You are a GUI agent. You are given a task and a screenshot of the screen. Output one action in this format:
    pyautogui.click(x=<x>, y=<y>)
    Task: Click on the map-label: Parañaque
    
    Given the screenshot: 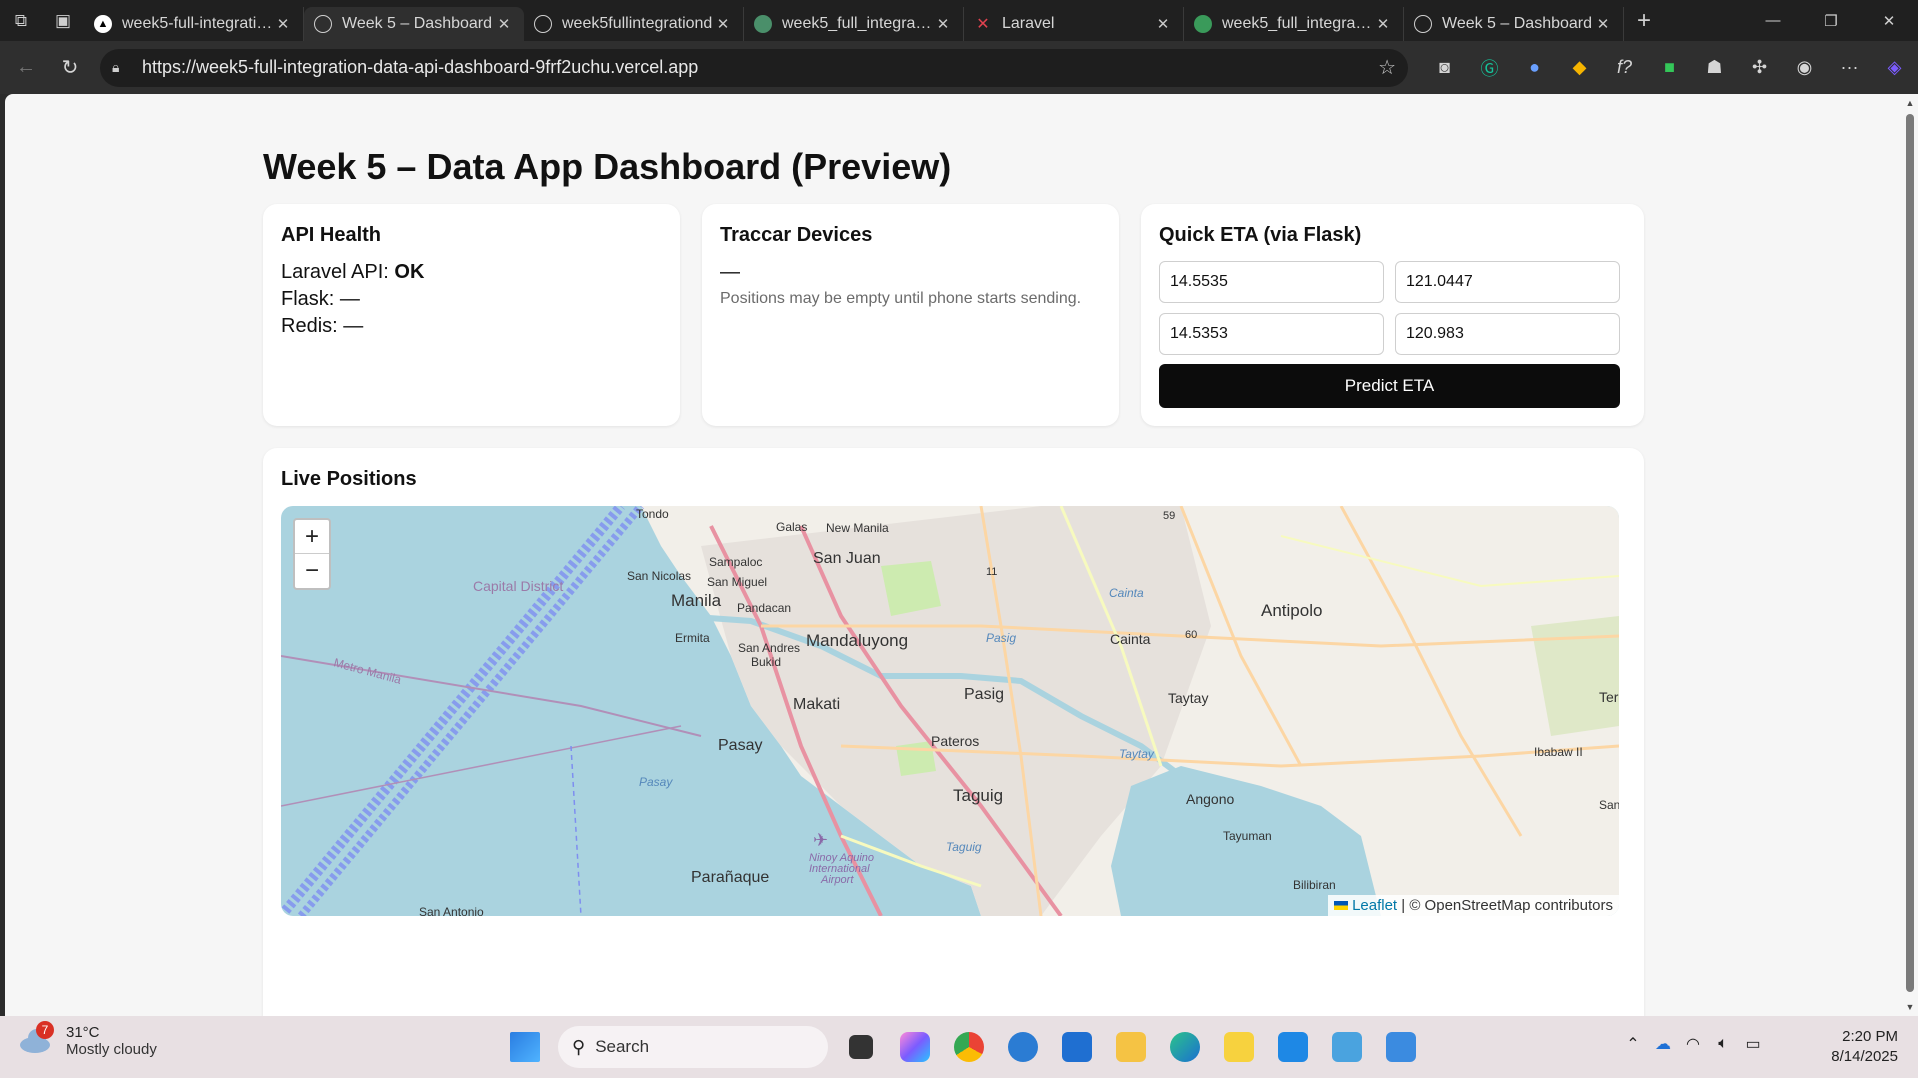 What is the action you would take?
    pyautogui.click(x=730, y=877)
    